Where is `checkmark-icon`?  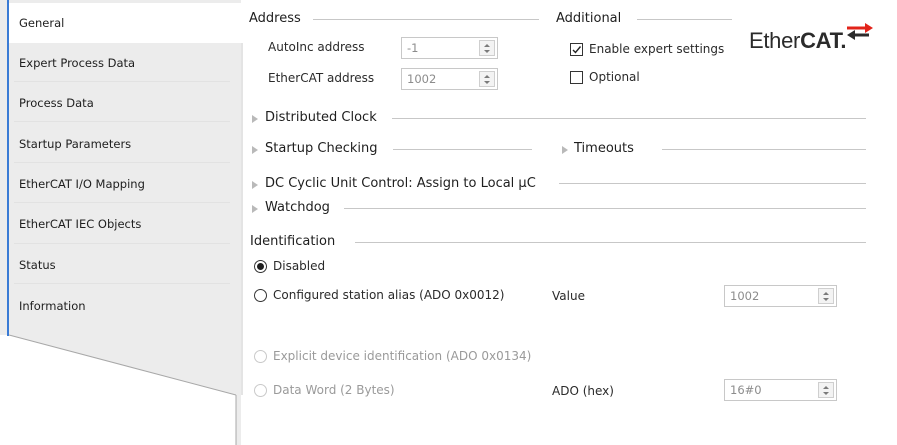
checkmark-icon is located at coordinates (577, 50).